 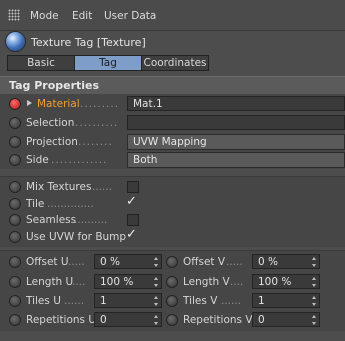 What do you see at coordinates (61, 320) in the screenshot?
I see `repetitions-u-label: Repetitions U` at bounding box center [61, 320].